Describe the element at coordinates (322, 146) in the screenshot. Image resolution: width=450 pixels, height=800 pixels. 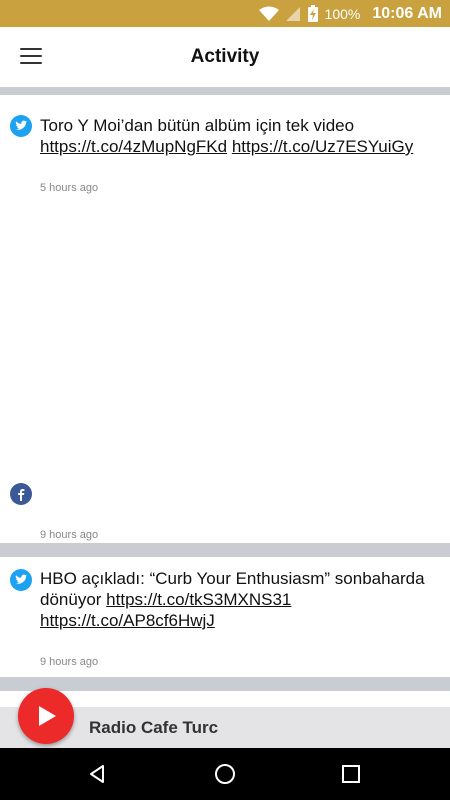
I see `feed-link: https://t.co/Uz7ESYuiGy` at that location.